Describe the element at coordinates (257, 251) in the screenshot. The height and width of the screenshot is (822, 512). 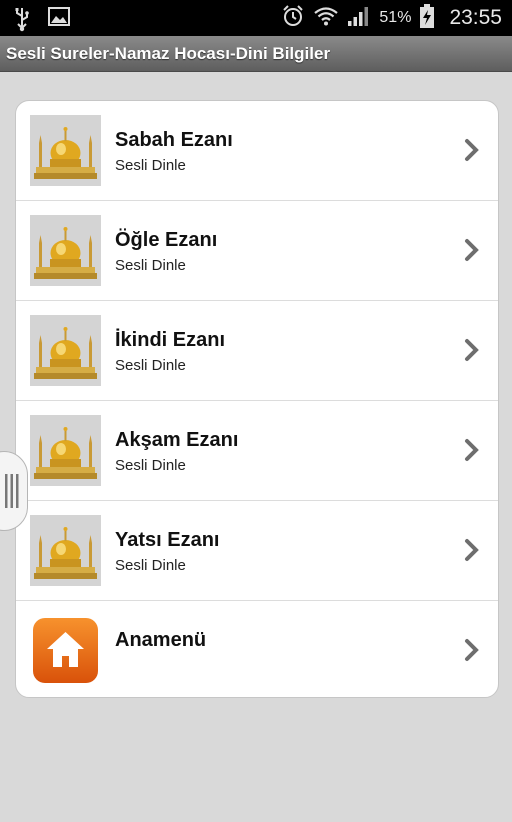
I see `list-item-ogle-ezani: Öğle Ezanı Sesli Dinle` at that location.